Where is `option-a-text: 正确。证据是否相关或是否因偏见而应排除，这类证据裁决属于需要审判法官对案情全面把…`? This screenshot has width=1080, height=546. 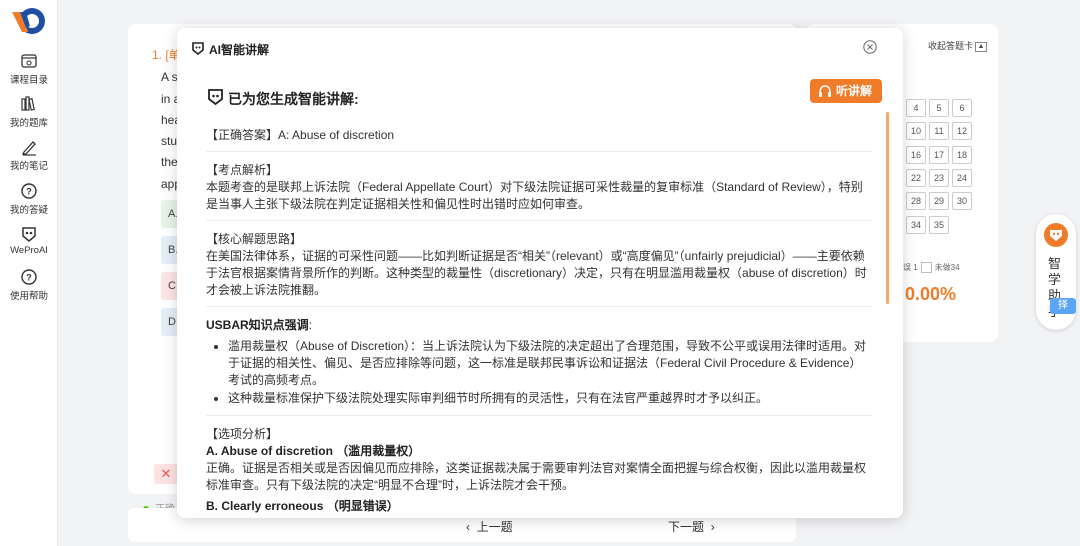
option-a-text: 正确。证据是否相关或是否因偏见而应排除，这类证据裁决属于需要审判法官对案情全面把… is located at coordinates (536, 476).